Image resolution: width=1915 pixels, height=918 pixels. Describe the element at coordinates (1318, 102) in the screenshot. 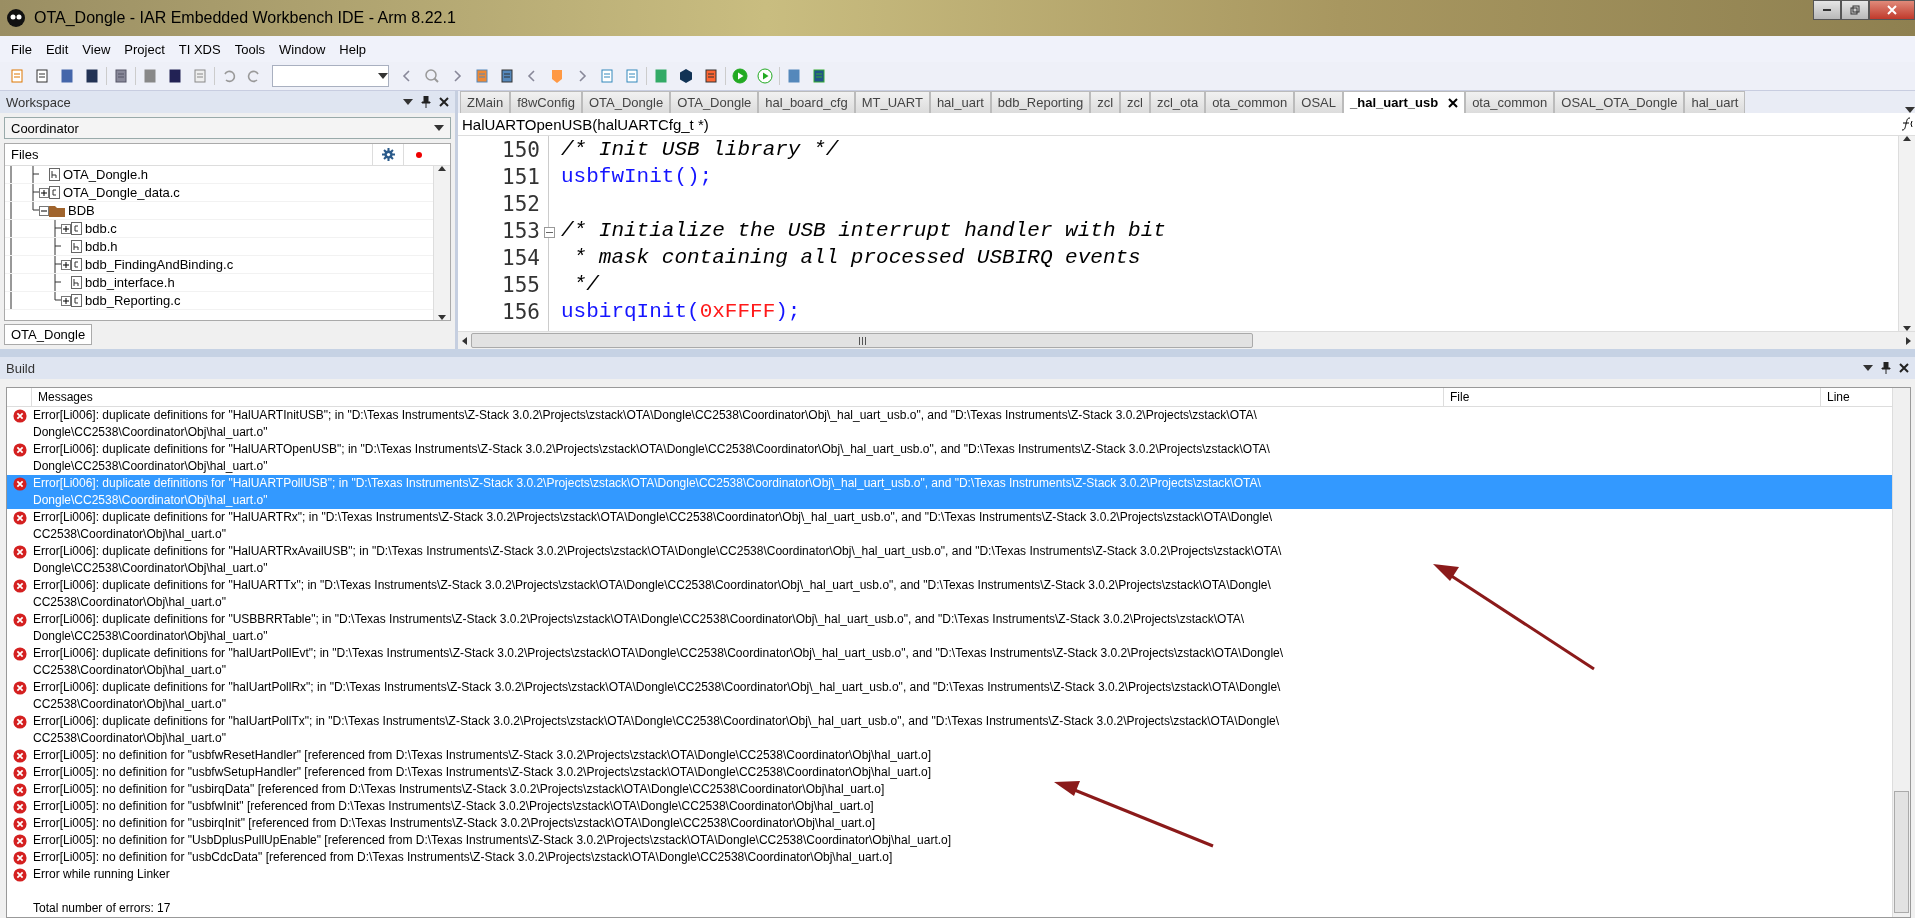

I see `file-tab: OSAL` at that location.